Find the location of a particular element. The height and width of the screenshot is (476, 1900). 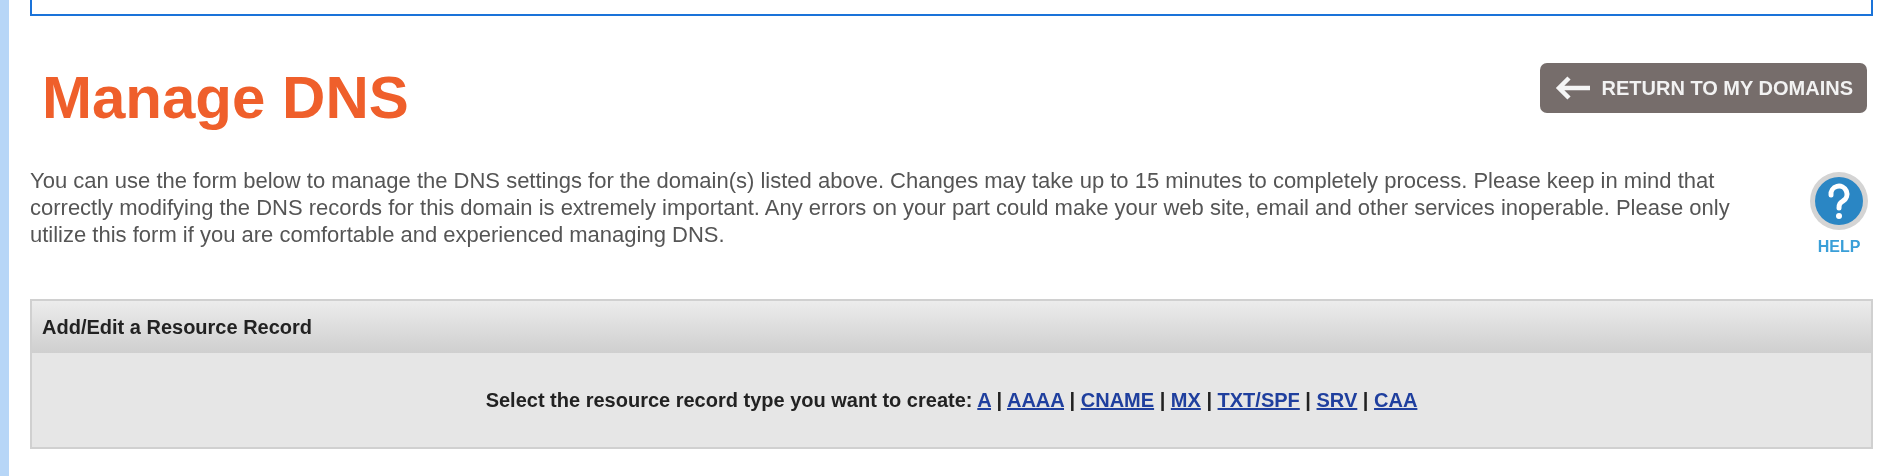

record-type-link: SRV is located at coordinates (1337, 400).